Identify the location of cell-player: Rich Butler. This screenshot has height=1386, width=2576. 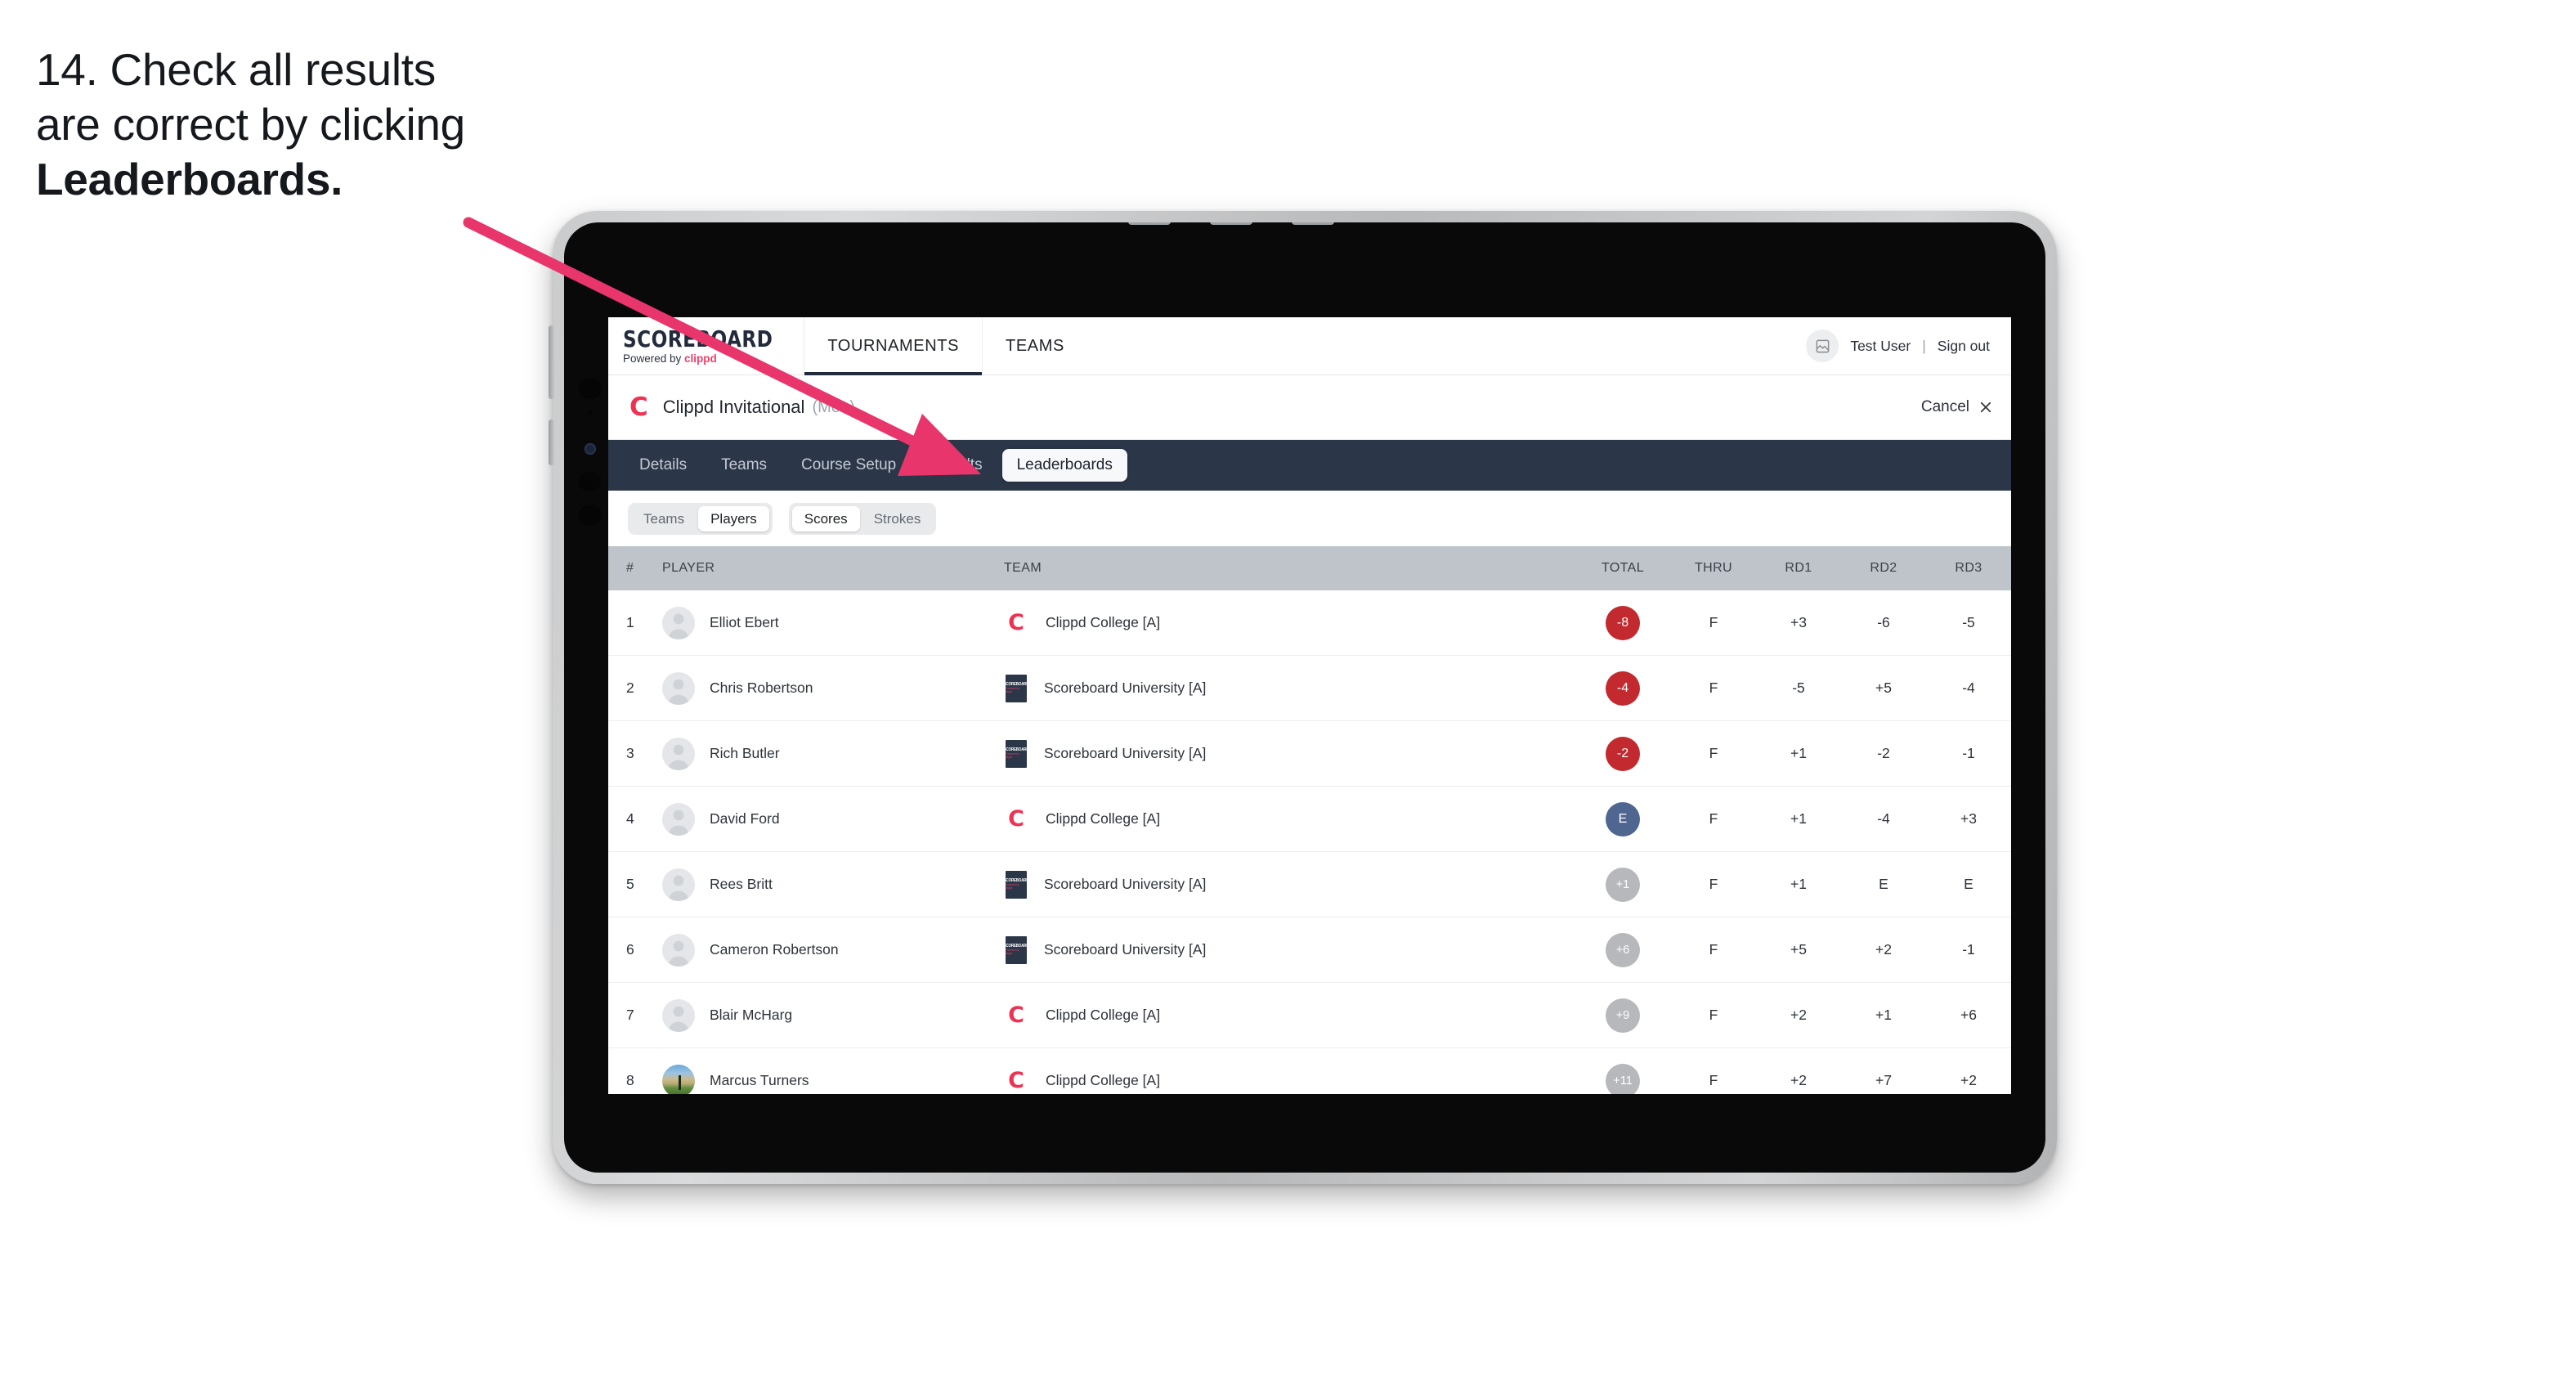
(833, 753).